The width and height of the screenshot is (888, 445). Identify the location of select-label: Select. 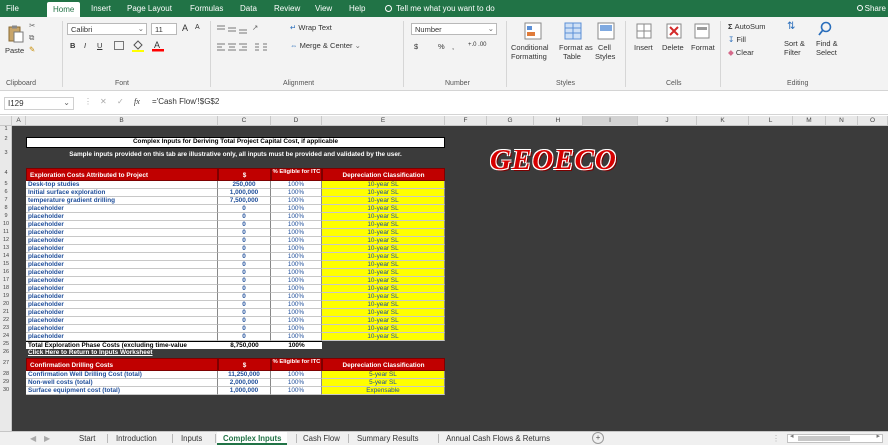
(826, 52).